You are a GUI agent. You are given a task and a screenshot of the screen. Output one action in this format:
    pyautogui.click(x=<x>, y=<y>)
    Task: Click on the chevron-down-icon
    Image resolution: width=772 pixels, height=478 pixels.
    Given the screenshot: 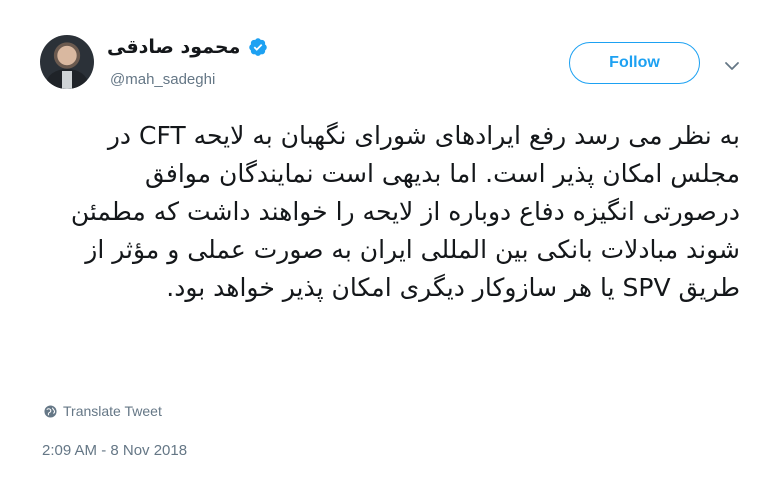 What is the action you would take?
    pyautogui.click(x=732, y=66)
    